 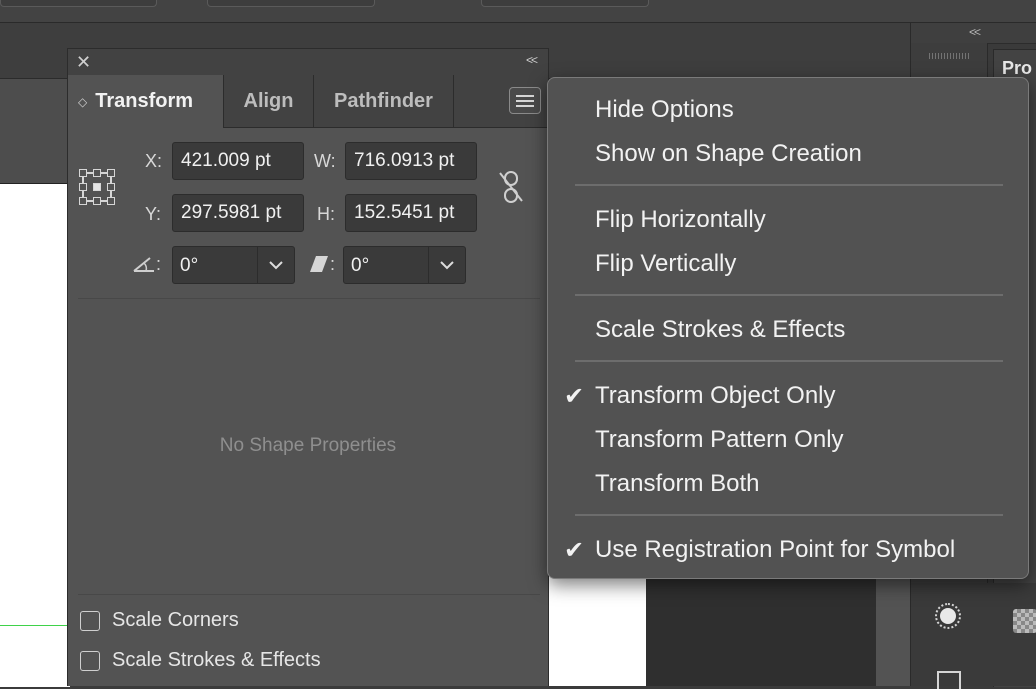 I want to click on w-input: 716.0913 pt, so click(x=411, y=161).